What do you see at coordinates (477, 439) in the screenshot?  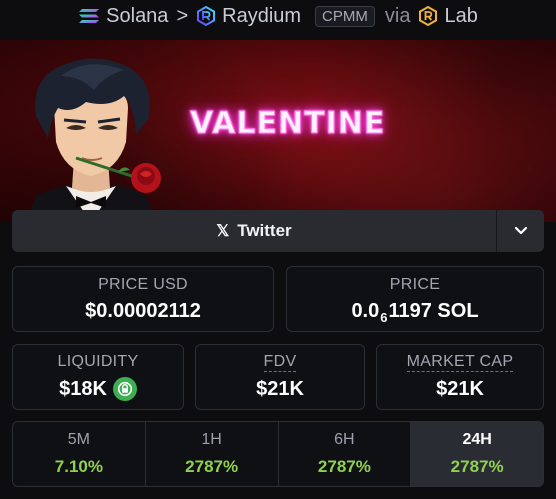 I see `tab-label: 24H` at bounding box center [477, 439].